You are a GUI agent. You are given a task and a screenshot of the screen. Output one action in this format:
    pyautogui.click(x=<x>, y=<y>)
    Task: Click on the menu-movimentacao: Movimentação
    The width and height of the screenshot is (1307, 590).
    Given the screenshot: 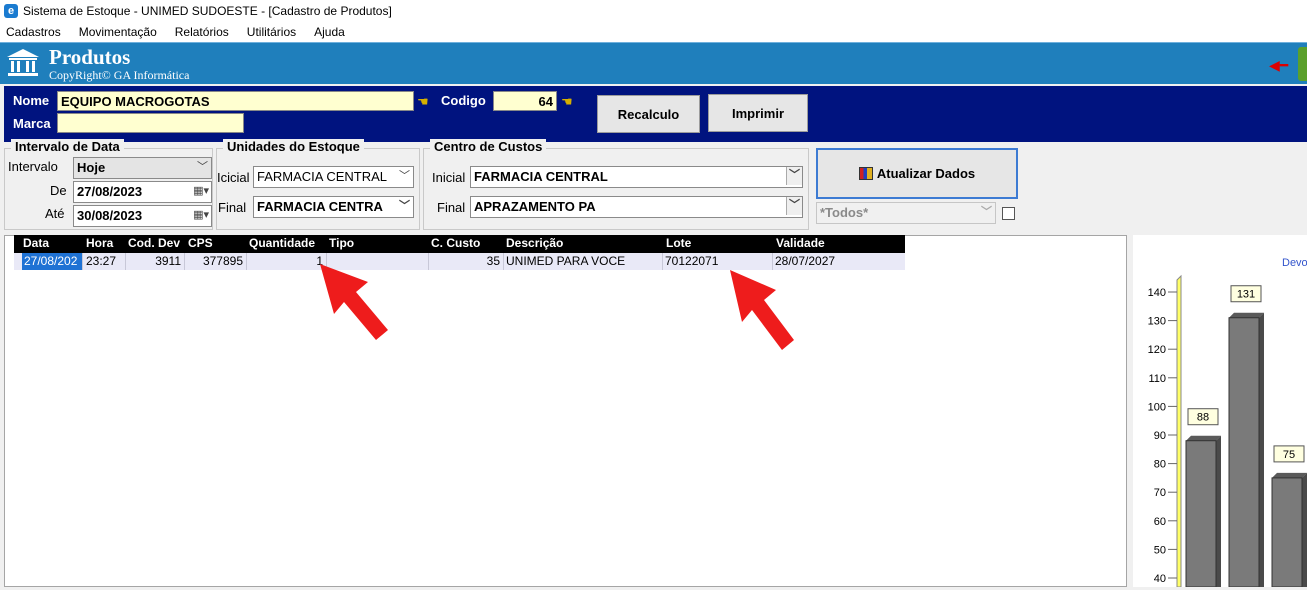 What is the action you would take?
    pyautogui.click(x=118, y=32)
    